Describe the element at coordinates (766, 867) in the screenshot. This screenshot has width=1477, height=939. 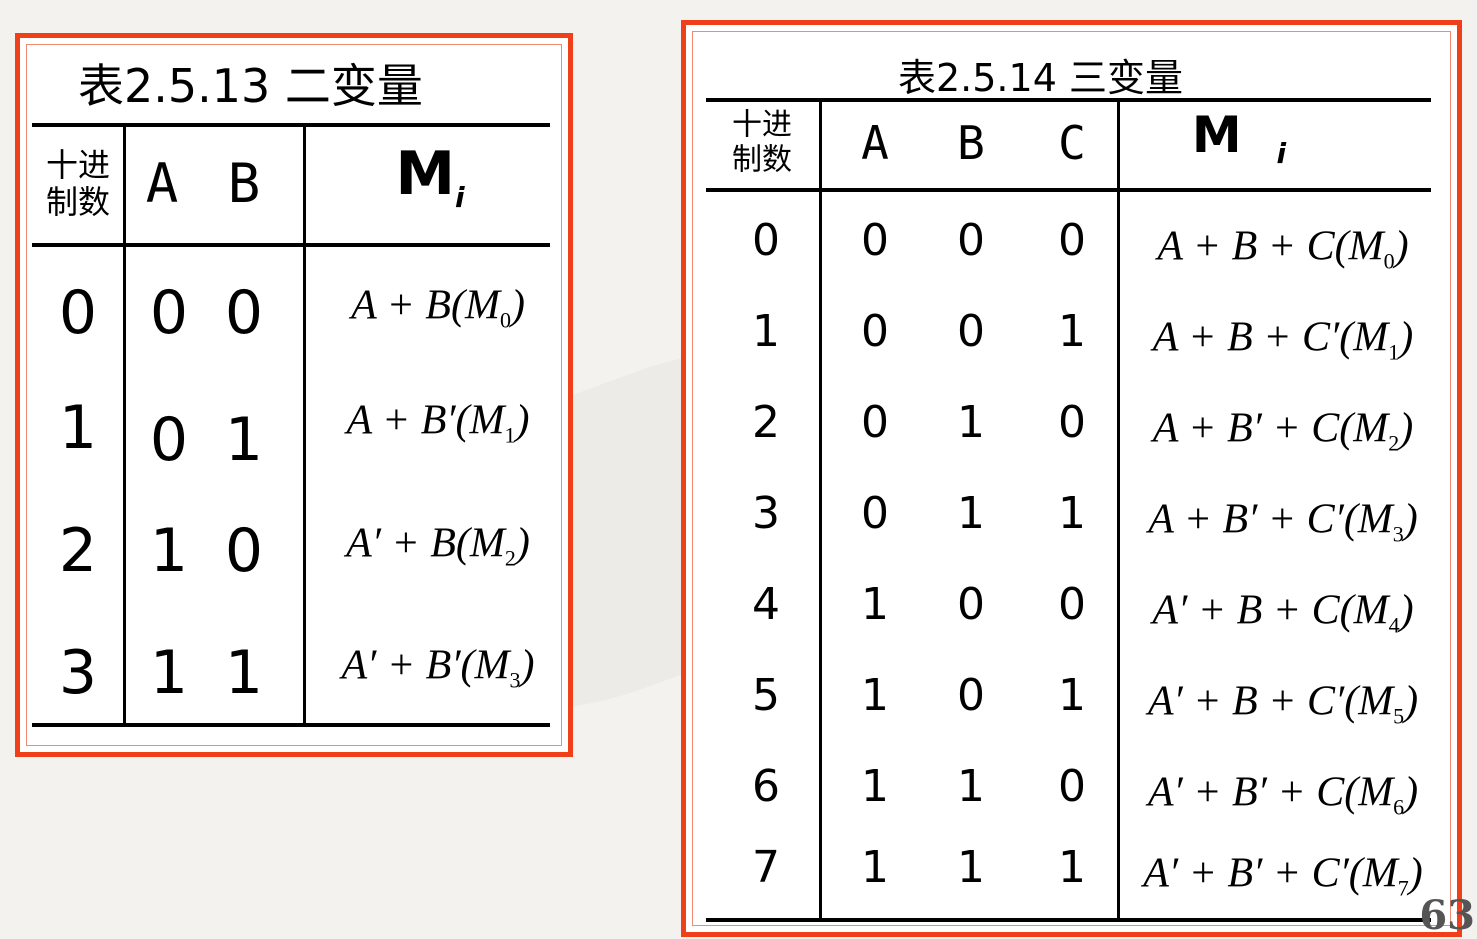
I see `decimal-value: 7` at that location.